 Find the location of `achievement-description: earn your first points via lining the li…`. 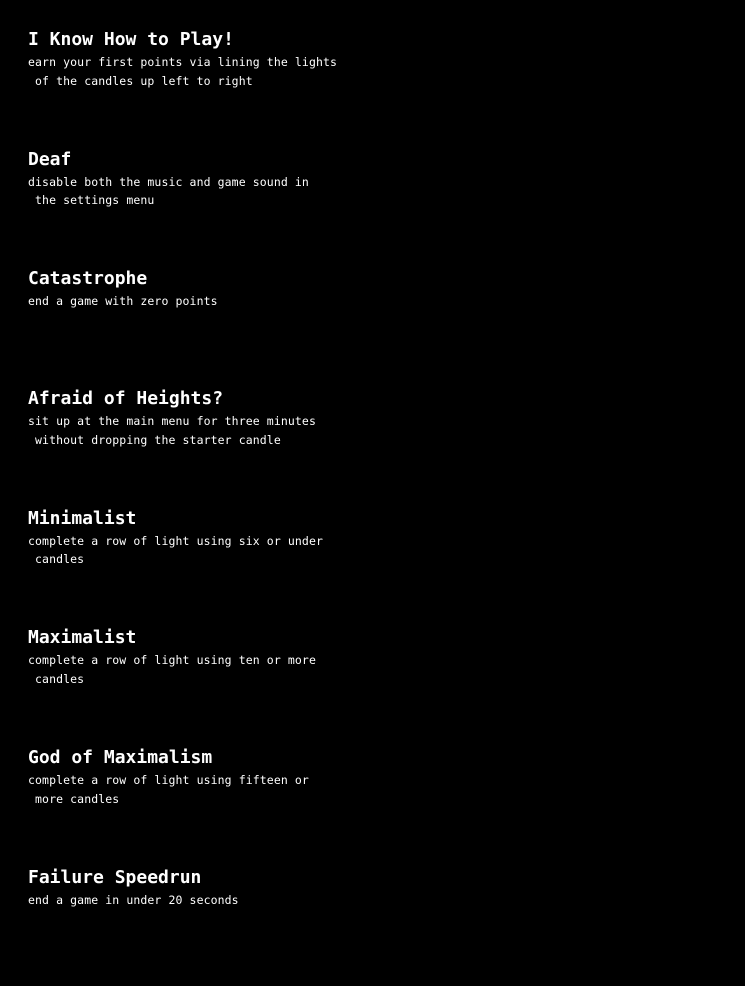

achievement-description: earn your first points via lining the li… is located at coordinates (188, 71).